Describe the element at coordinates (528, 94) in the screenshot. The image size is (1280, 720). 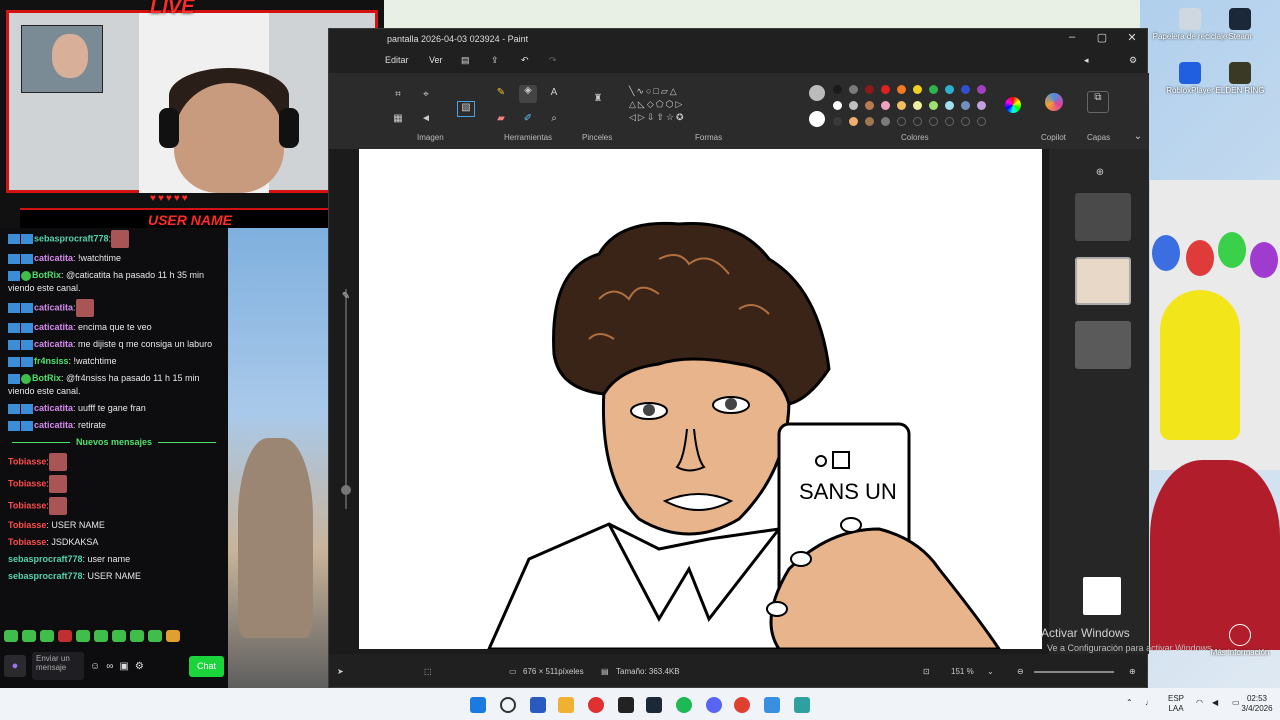
I see `fill-icon: ◈` at that location.